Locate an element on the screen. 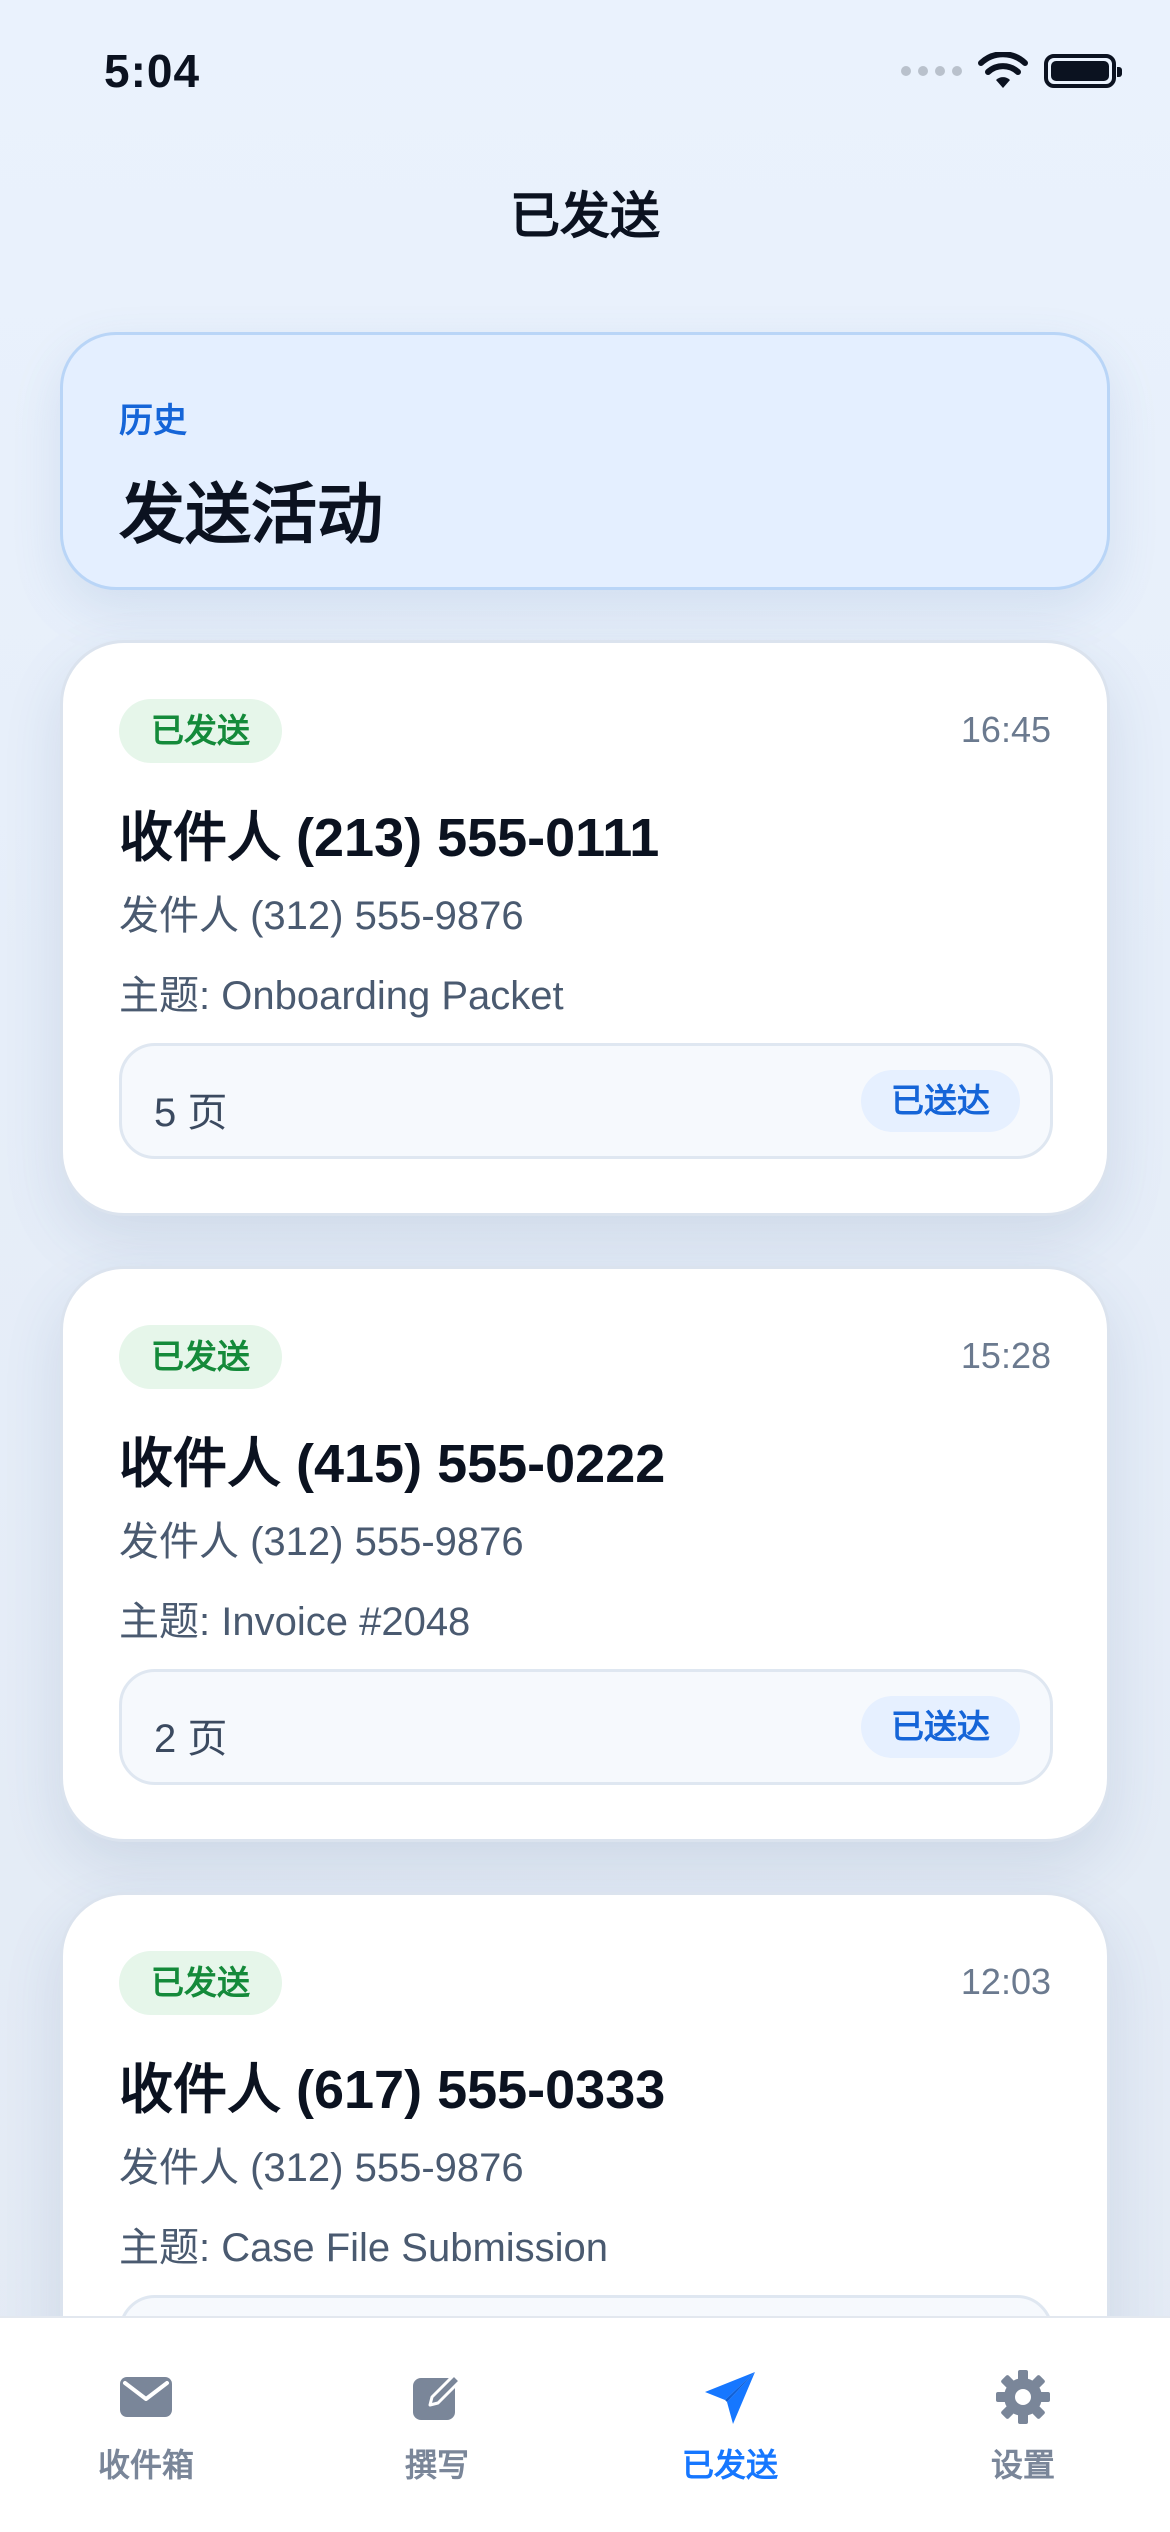 The height and width of the screenshot is (2532, 1170). page-title: 已发送 is located at coordinates (585, 216).